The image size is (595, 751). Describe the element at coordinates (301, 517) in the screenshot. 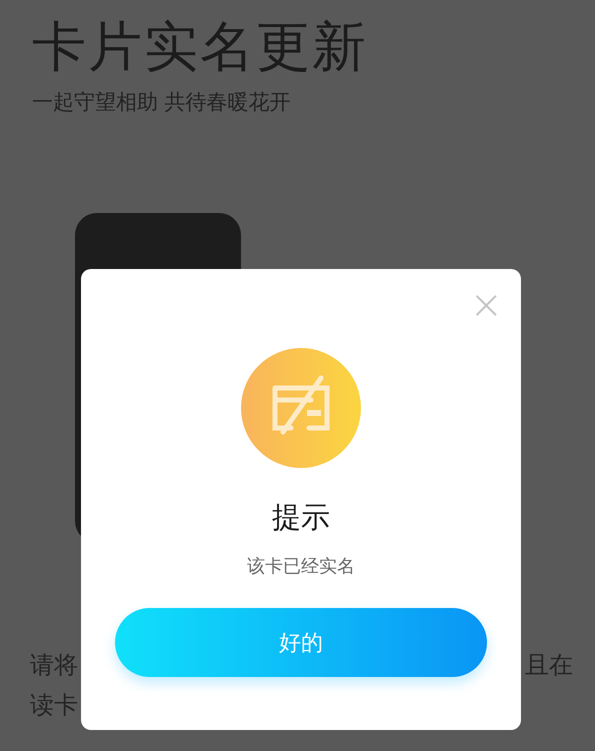

I see `dialog-title: 提示` at that location.